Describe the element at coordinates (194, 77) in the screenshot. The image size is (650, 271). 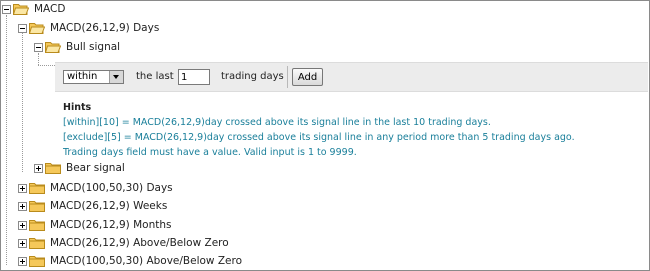
I see `trading-days-input` at that location.